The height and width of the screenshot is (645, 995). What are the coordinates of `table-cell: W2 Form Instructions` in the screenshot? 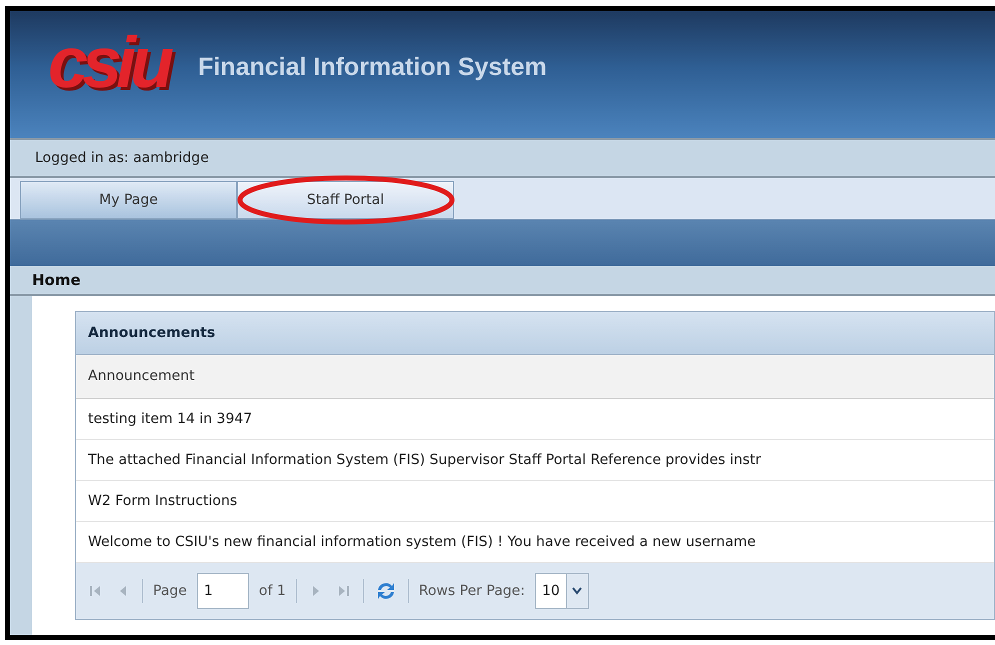 It's located at (535, 501).